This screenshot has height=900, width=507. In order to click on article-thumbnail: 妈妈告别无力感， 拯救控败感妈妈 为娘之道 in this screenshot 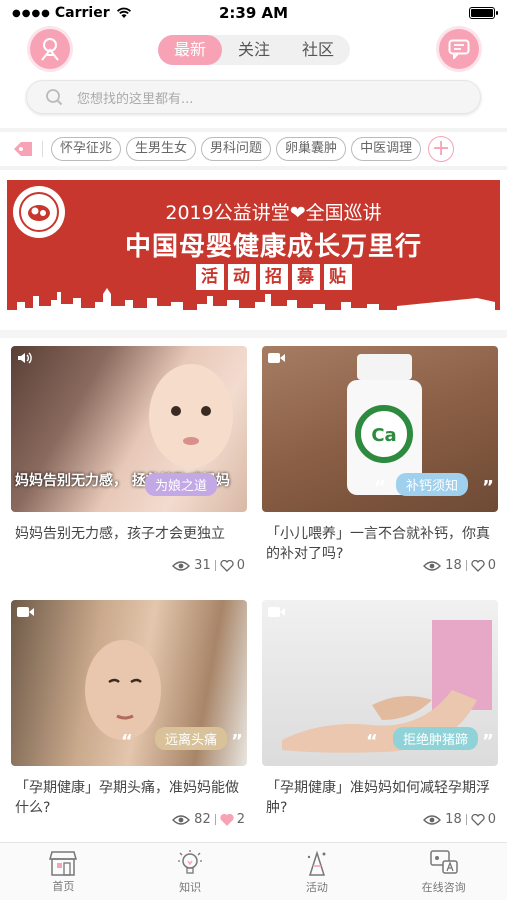, I will do `click(129, 429)`.